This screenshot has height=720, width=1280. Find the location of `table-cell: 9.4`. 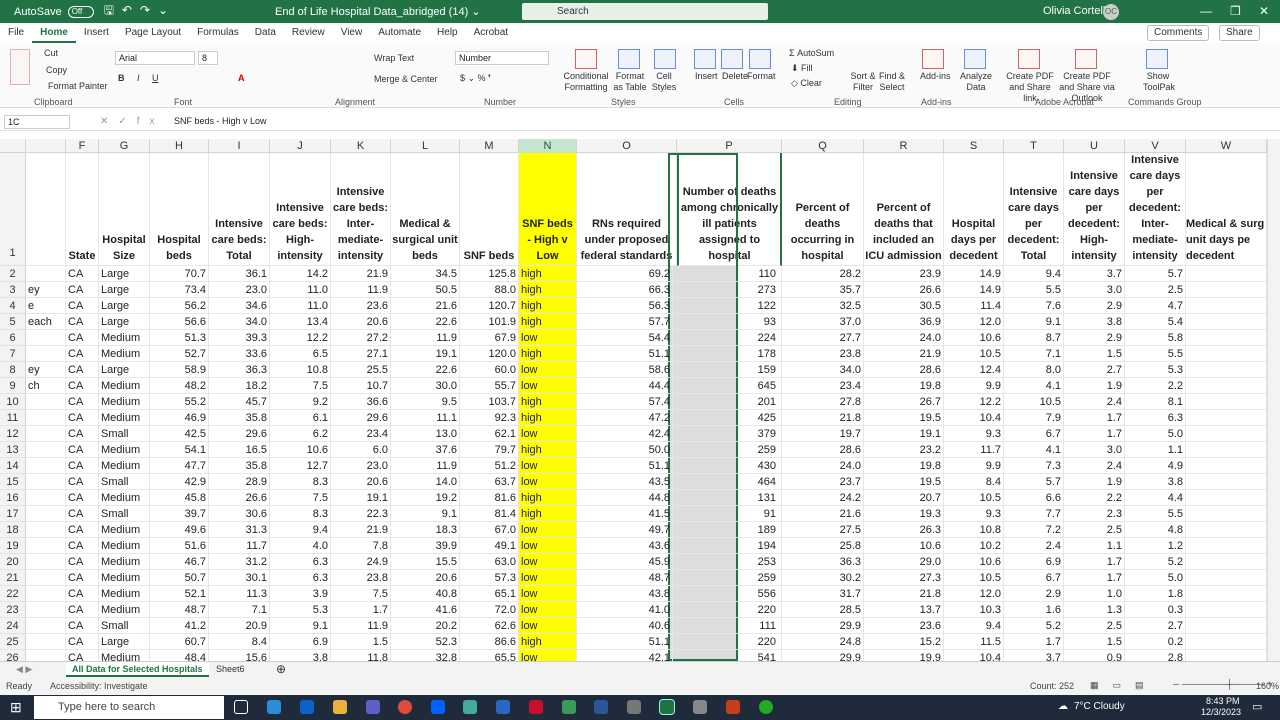

table-cell: 9.4 is located at coordinates (974, 626).